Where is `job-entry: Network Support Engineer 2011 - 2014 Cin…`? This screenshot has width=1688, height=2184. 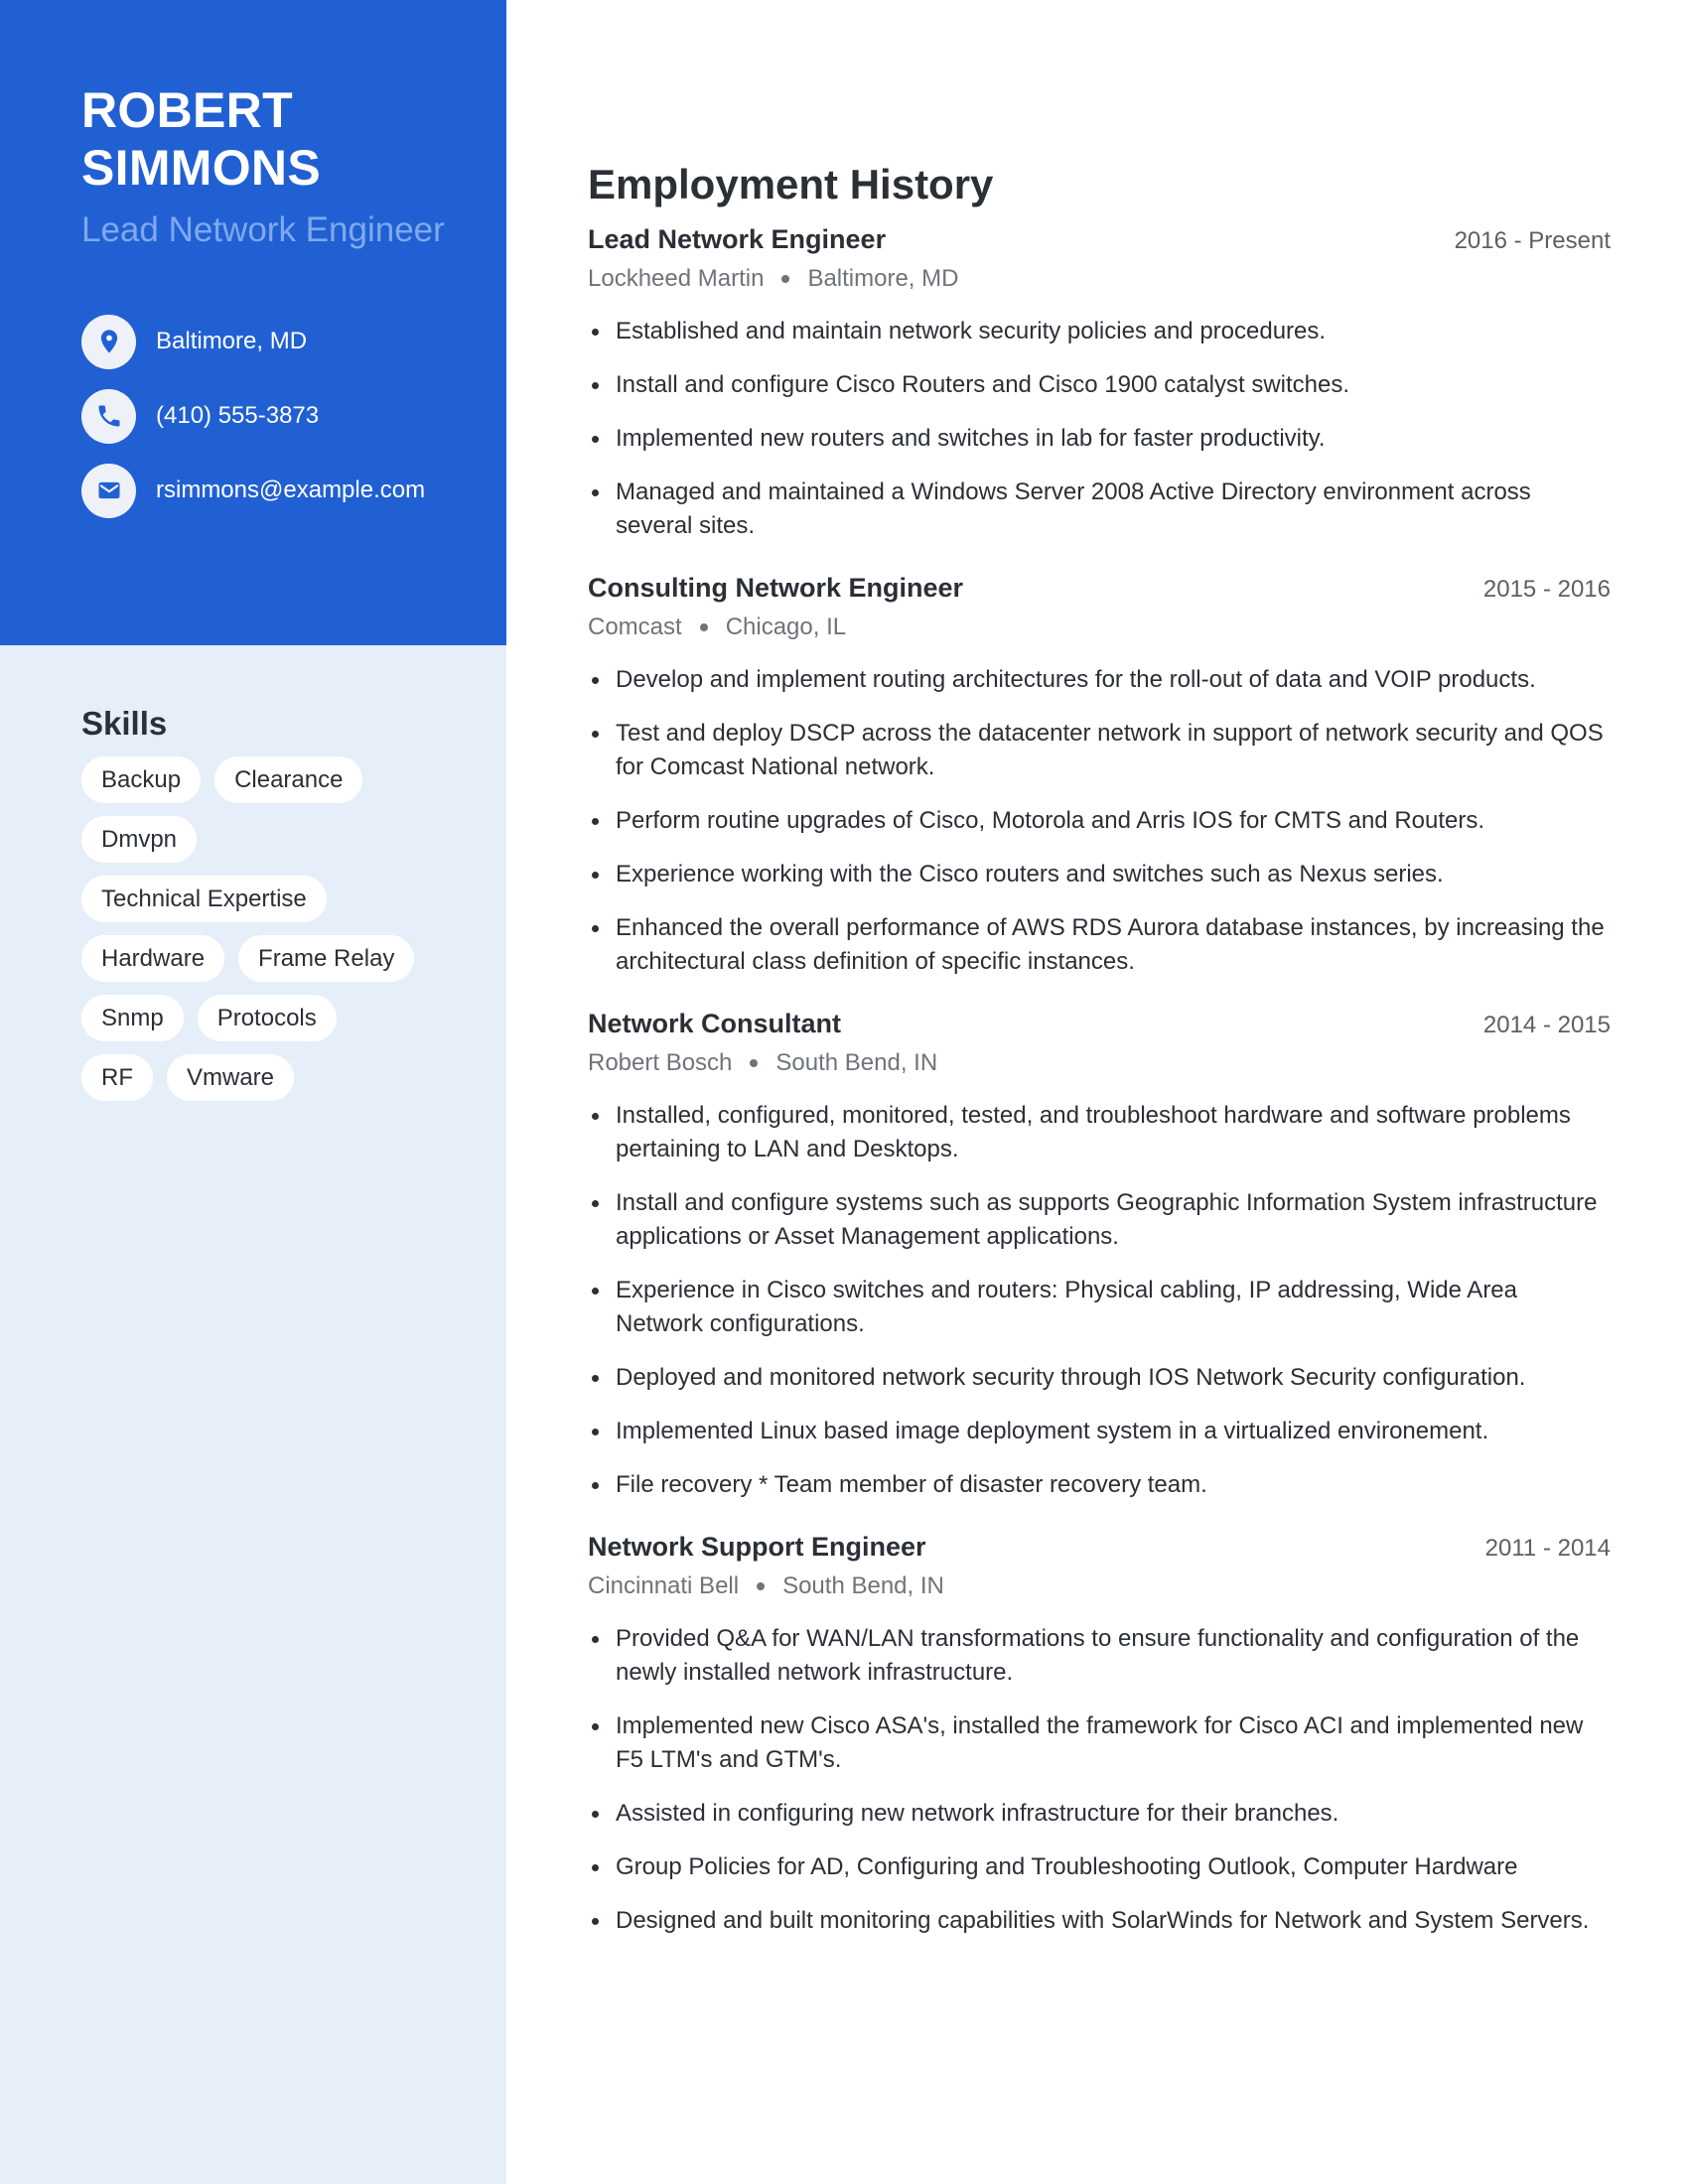 job-entry: Network Support Engineer 2011 - 2014 Cin… is located at coordinates (1099, 1735).